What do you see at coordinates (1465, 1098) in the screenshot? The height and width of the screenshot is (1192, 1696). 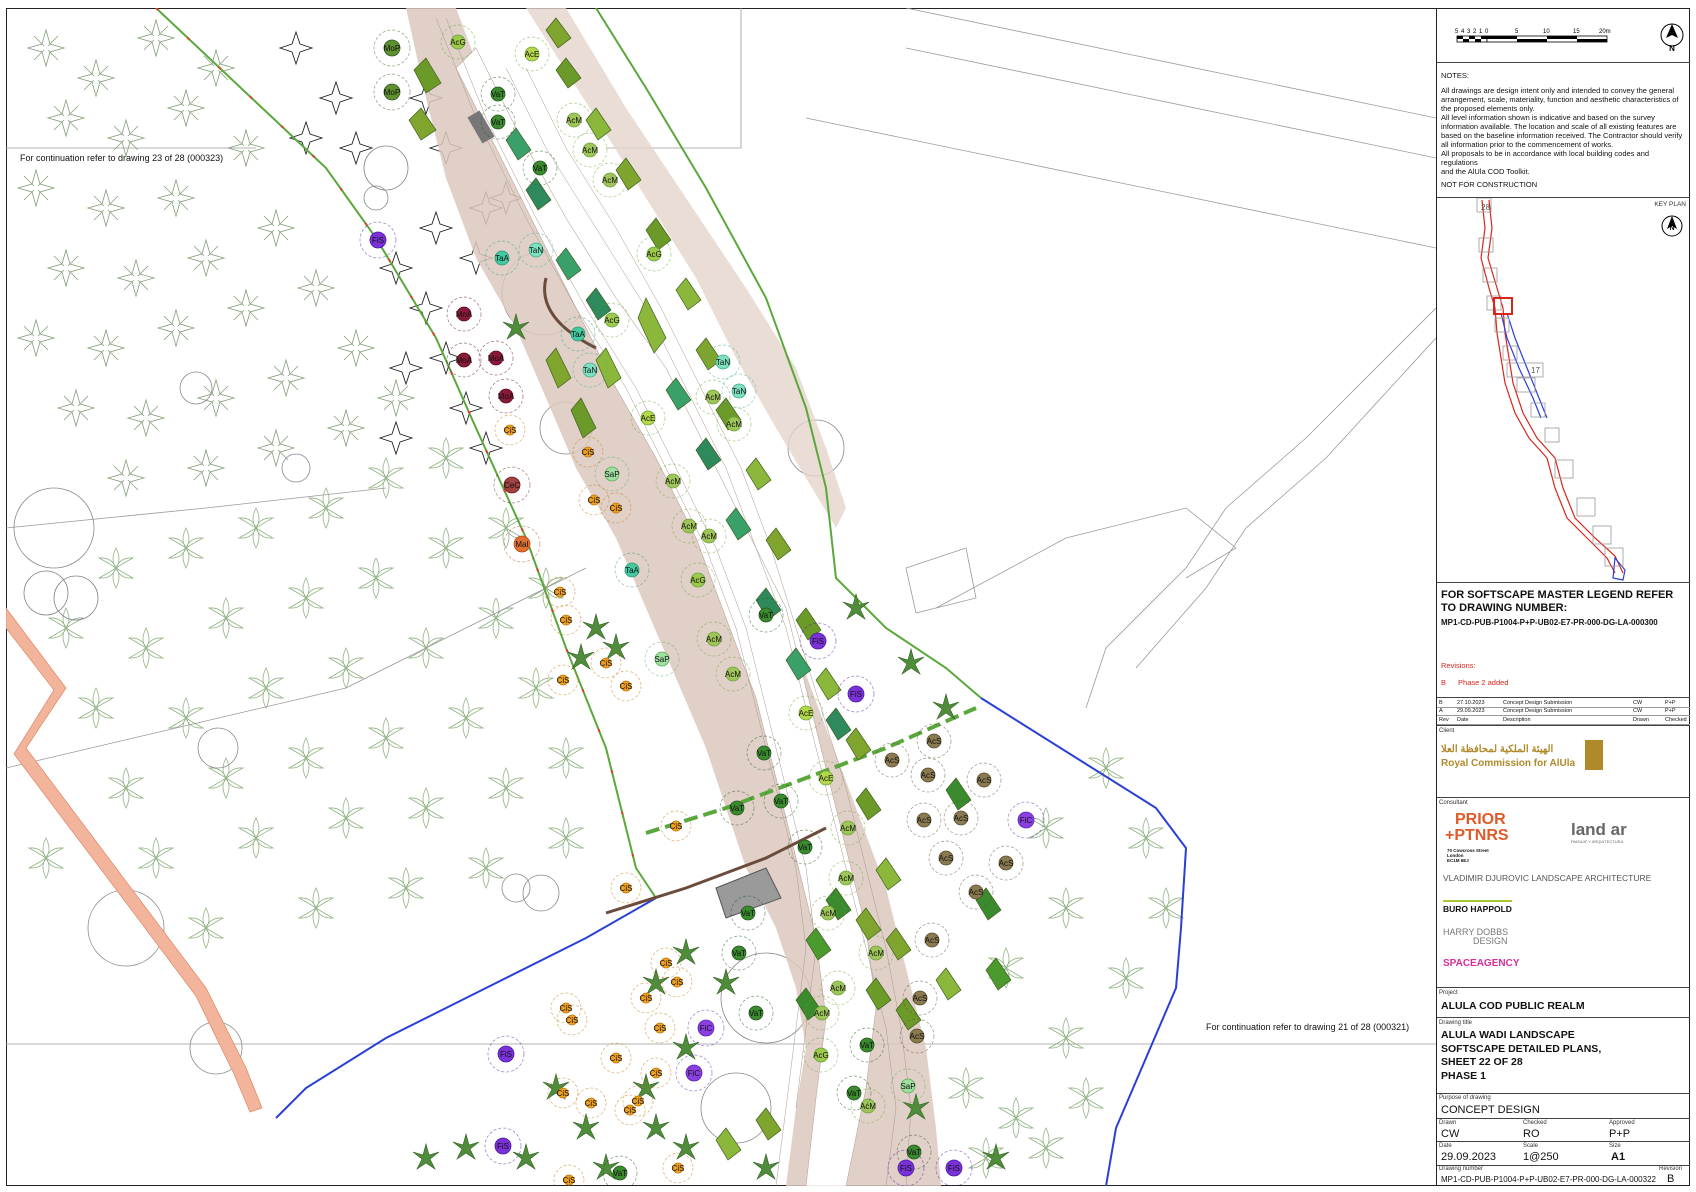 I see `purpose-label: Purpose of drawing` at bounding box center [1465, 1098].